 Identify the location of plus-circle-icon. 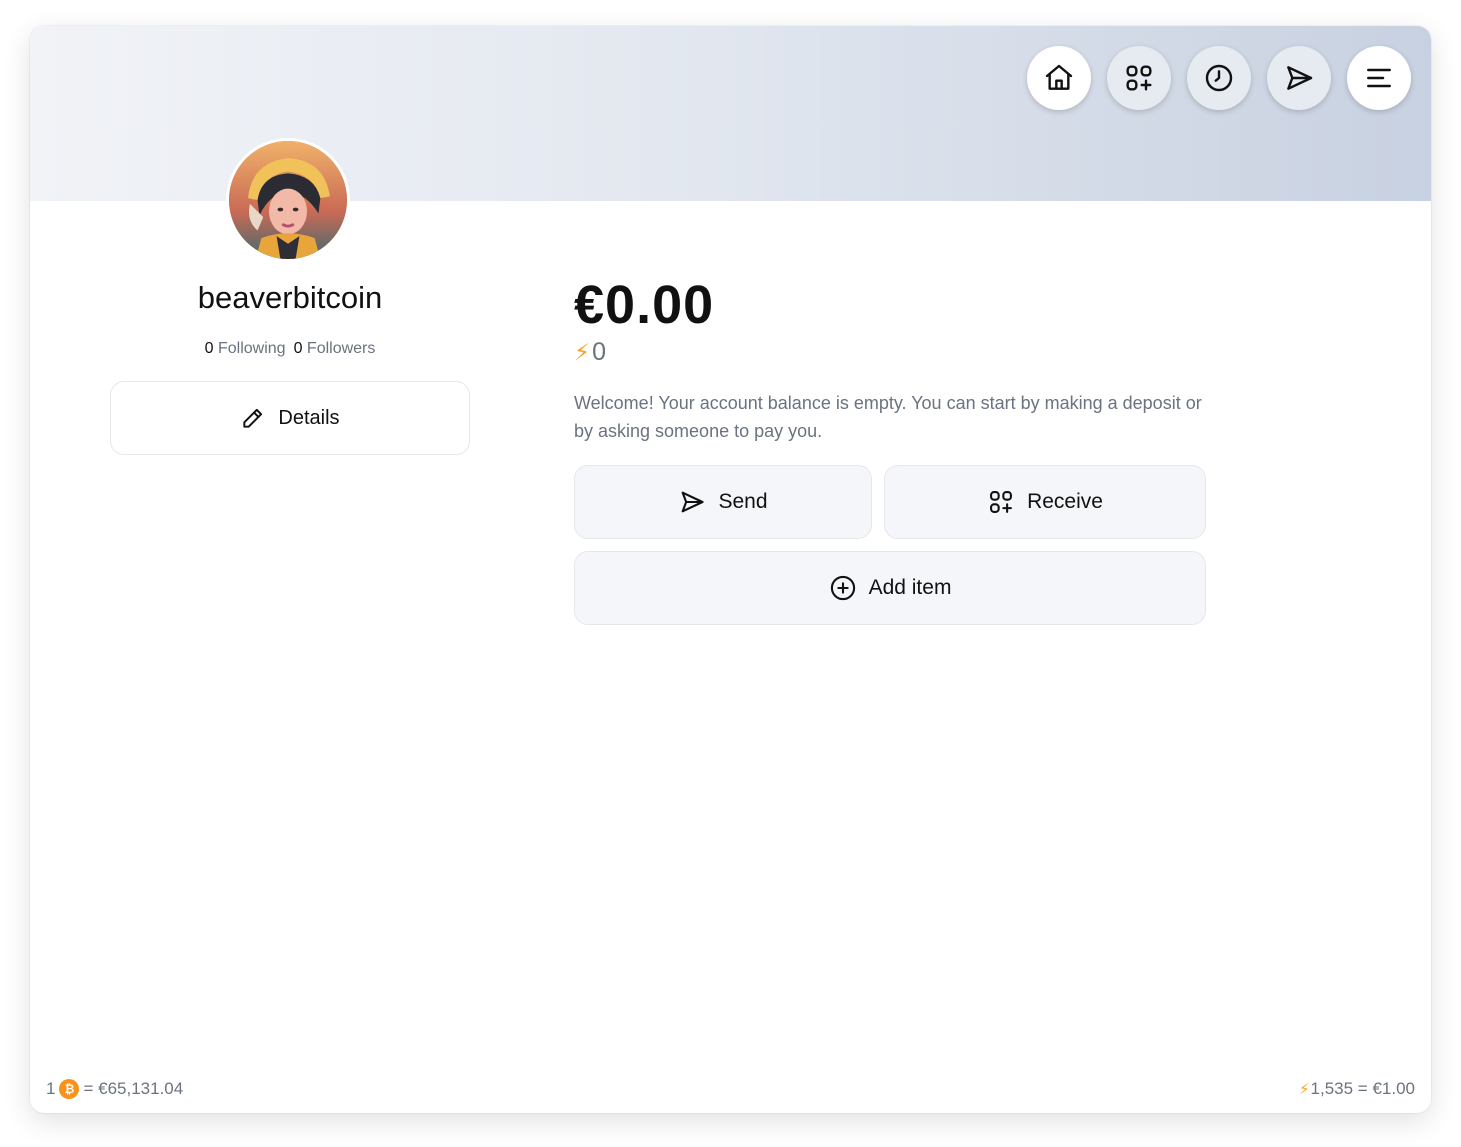
(842, 588).